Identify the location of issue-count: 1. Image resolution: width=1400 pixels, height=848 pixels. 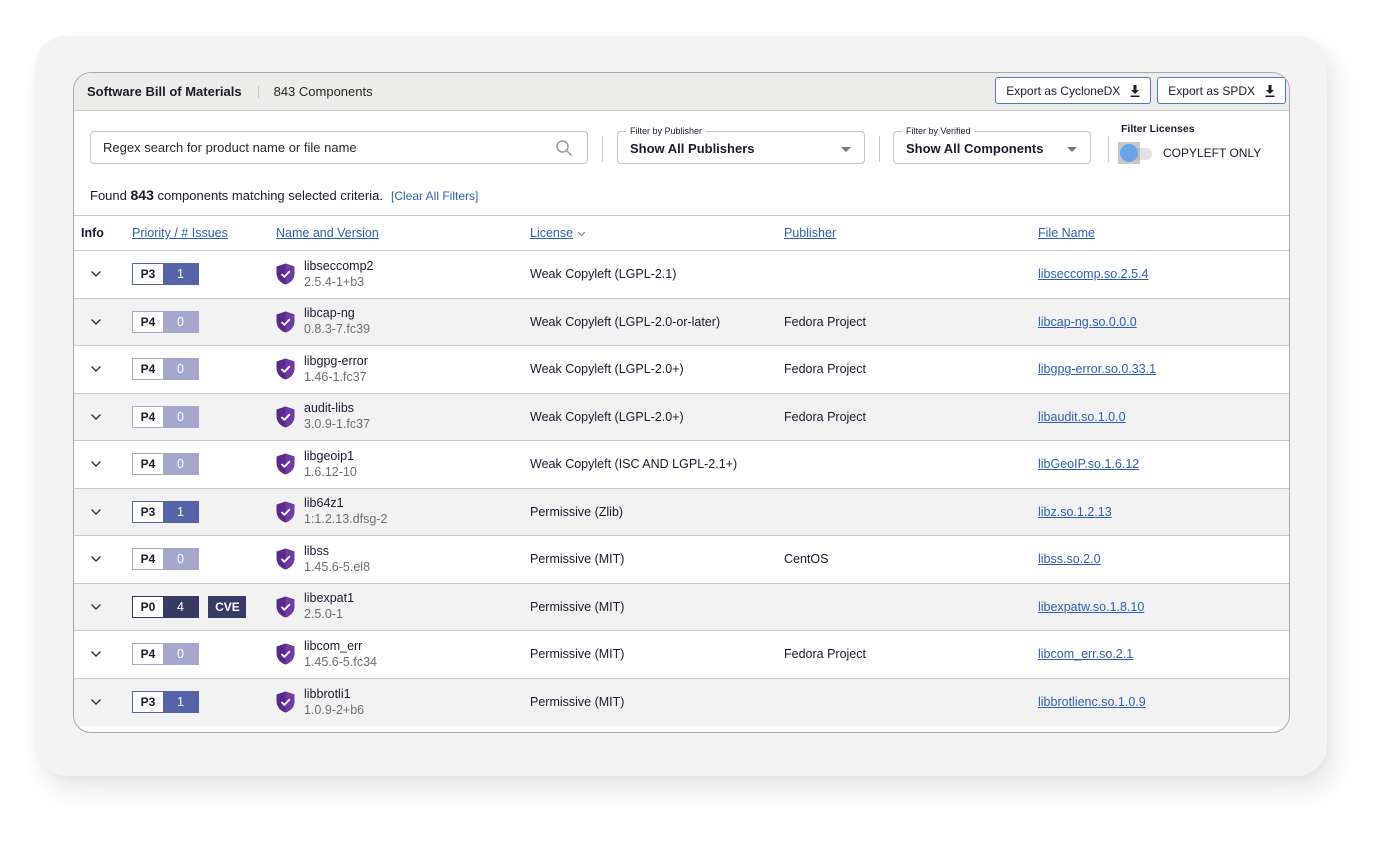
(180, 702).